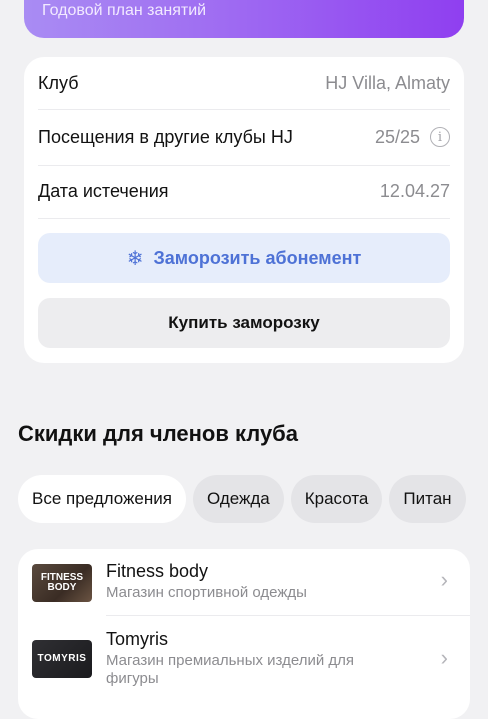 The height and width of the screenshot is (719, 488). Describe the element at coordinates (165, 136) in the screenshot. I see `visits-label: Посещения в другие клубы HJ` at that location.